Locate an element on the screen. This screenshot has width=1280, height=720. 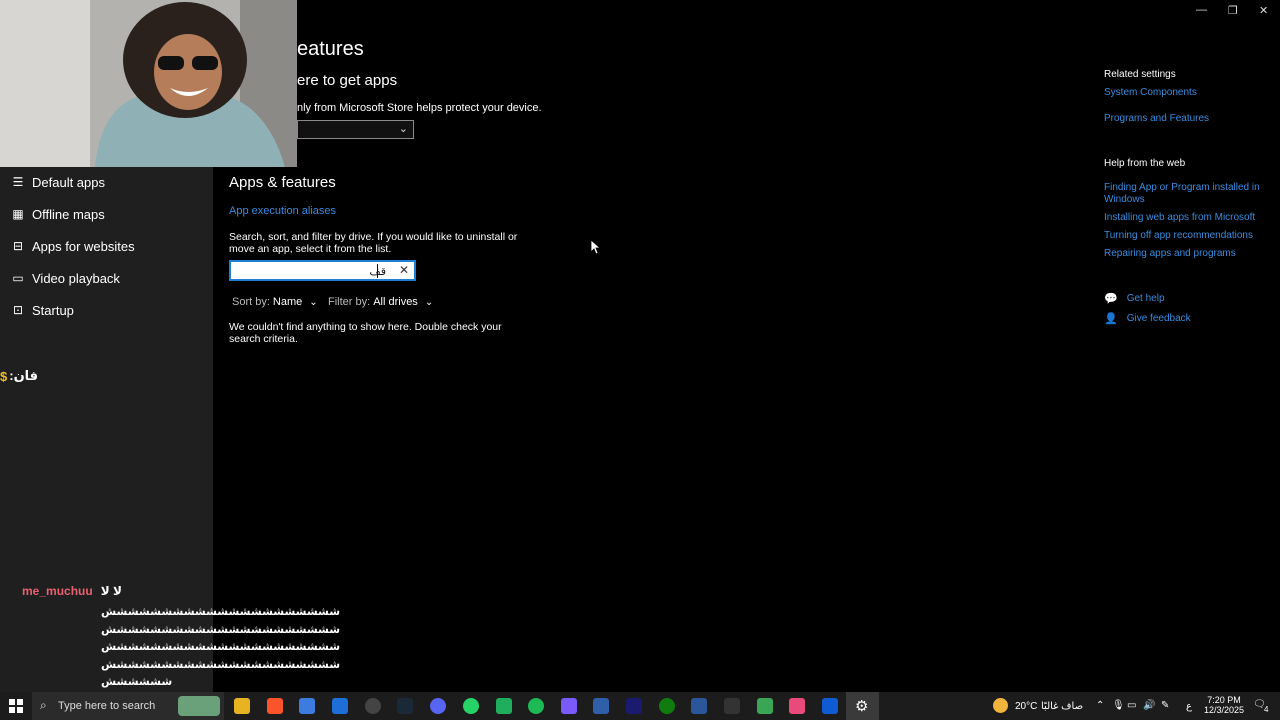
word-icon is located at coordinates (699, 706).